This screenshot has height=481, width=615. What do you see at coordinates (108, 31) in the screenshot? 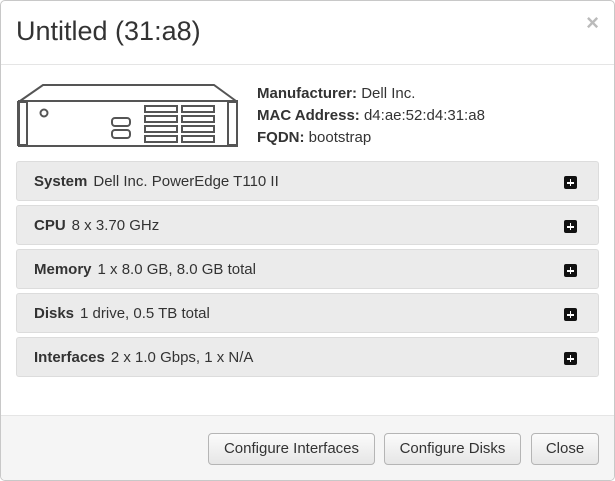
I see `dialog-title: Untitled (31:a8)` at bounding box center [108, 31].